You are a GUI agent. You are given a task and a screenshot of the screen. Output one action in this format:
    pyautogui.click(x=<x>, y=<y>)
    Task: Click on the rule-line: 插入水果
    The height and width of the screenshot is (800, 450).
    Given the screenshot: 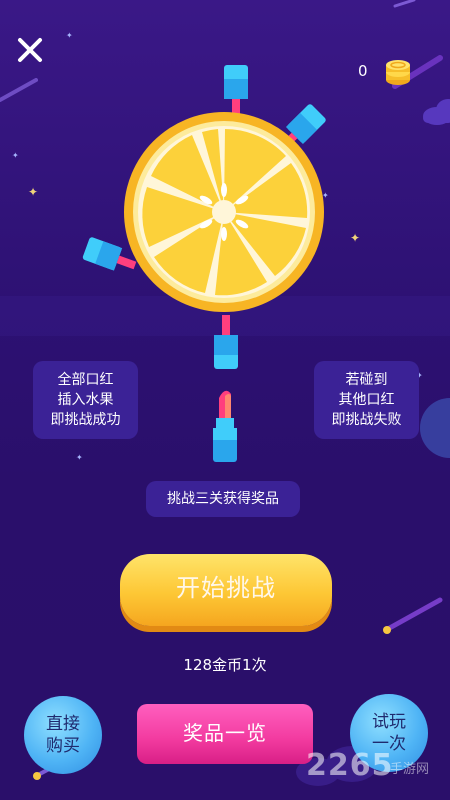 What is the action you would take?
    pyautogui.click(x=85, y=400)
    